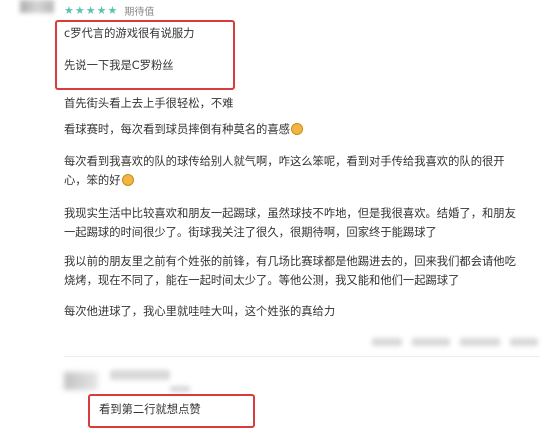  Describe the element at coordinates (200, 311) in the screenshot. I see `review-paragraph: 每次他进球了，我心里就哇哇大叫，这个姓张的真给力` at that location.